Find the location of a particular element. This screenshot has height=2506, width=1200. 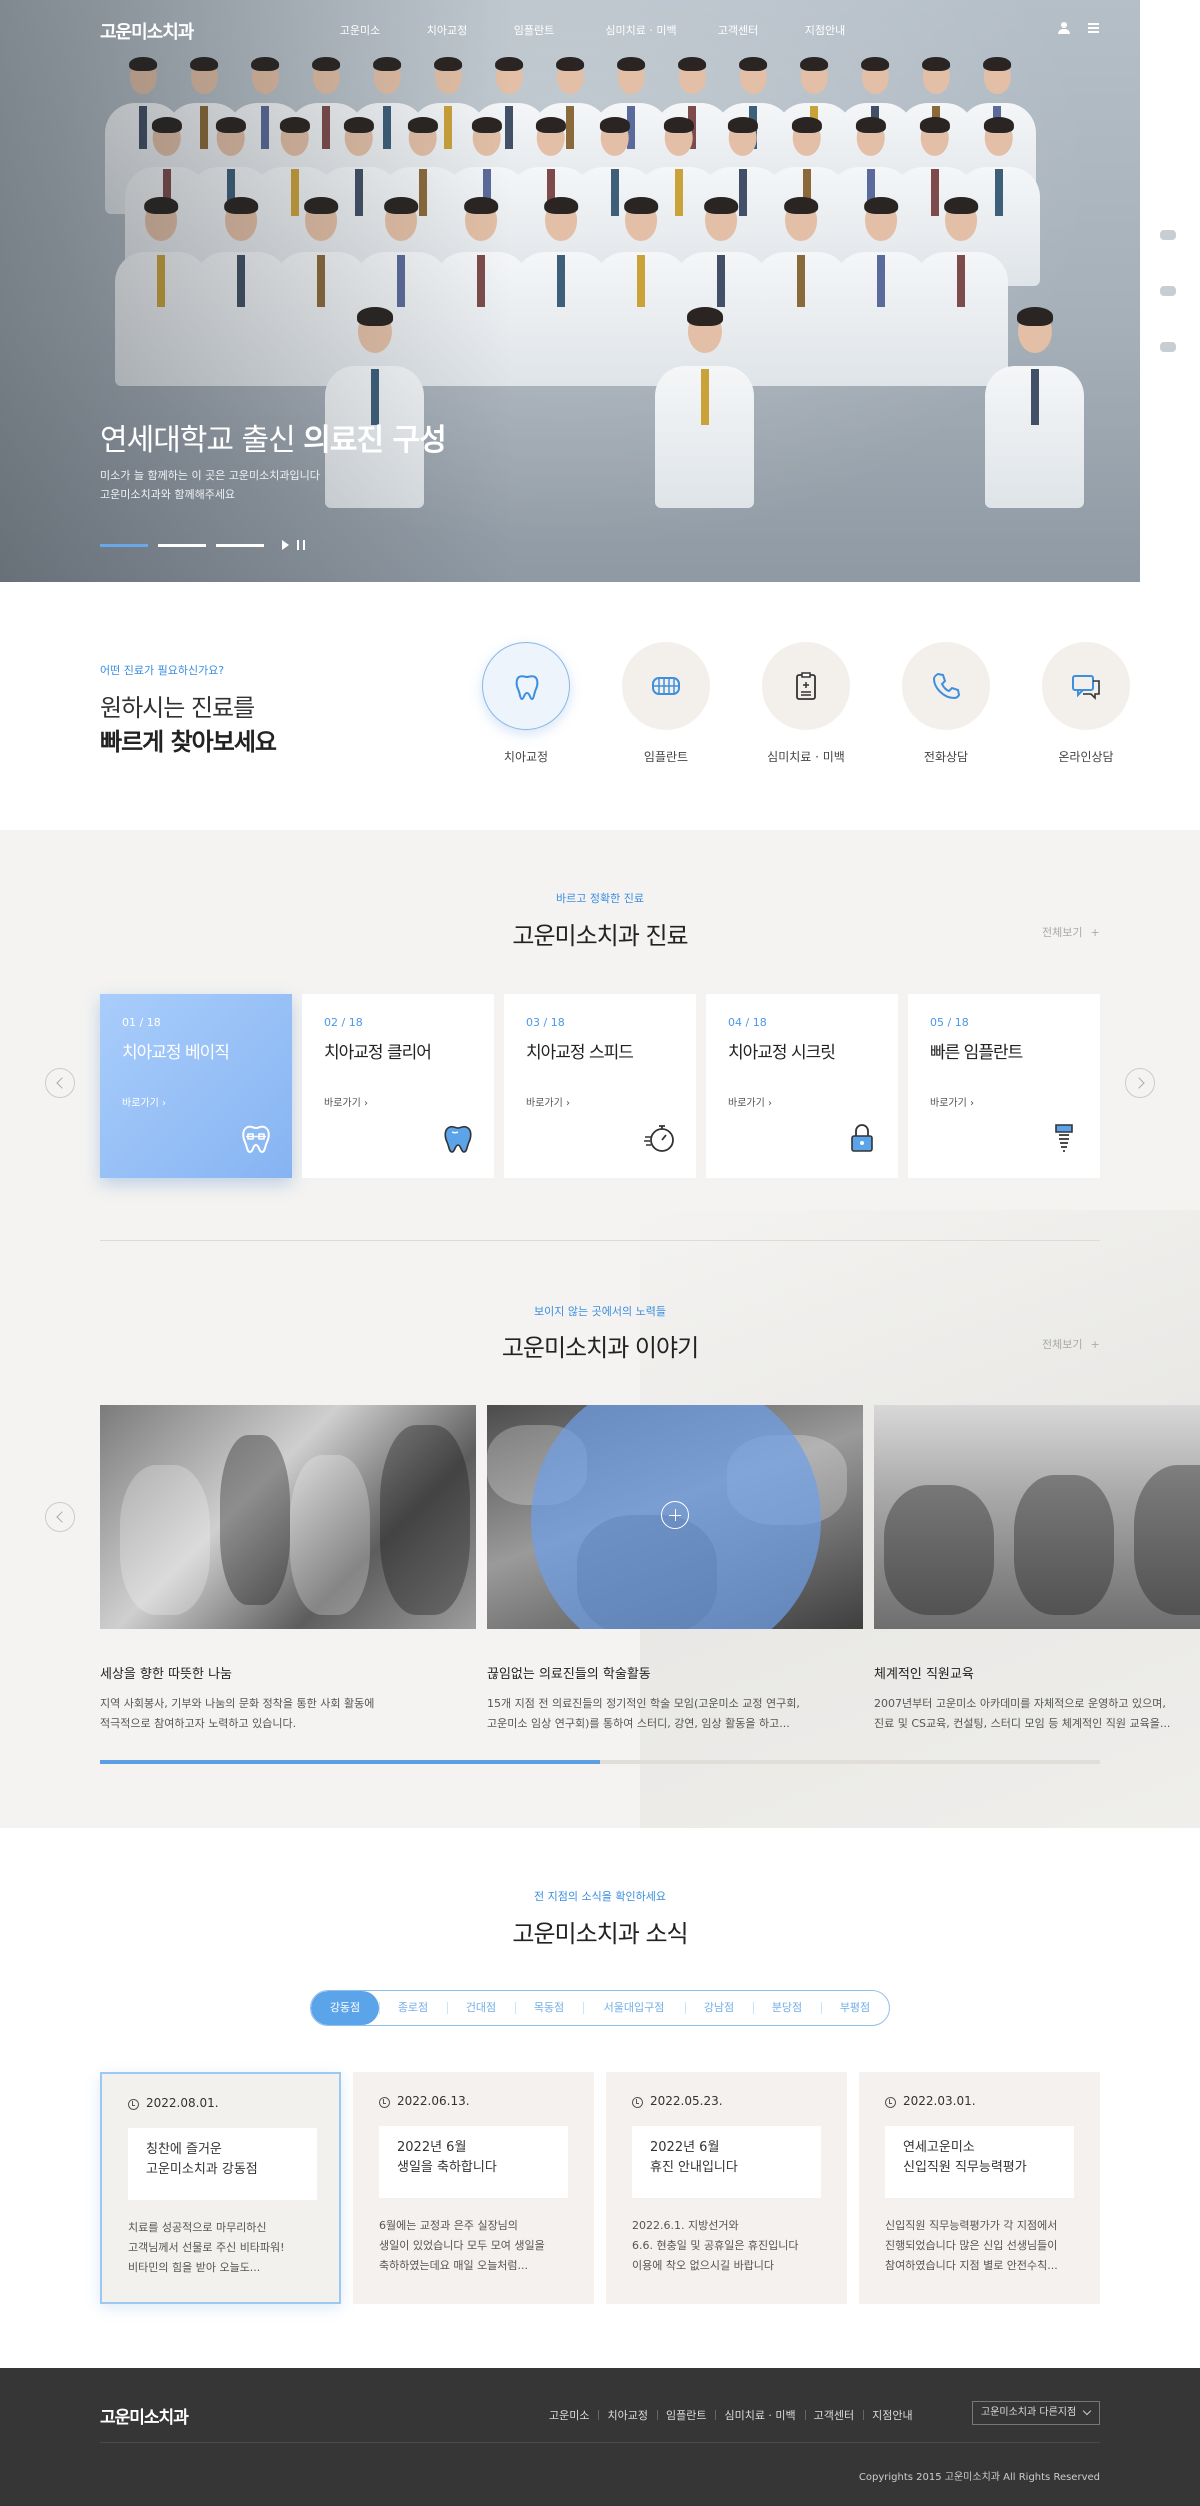

nav-item-orthodontics: 치아교정 is located at coordinates (447, 30).